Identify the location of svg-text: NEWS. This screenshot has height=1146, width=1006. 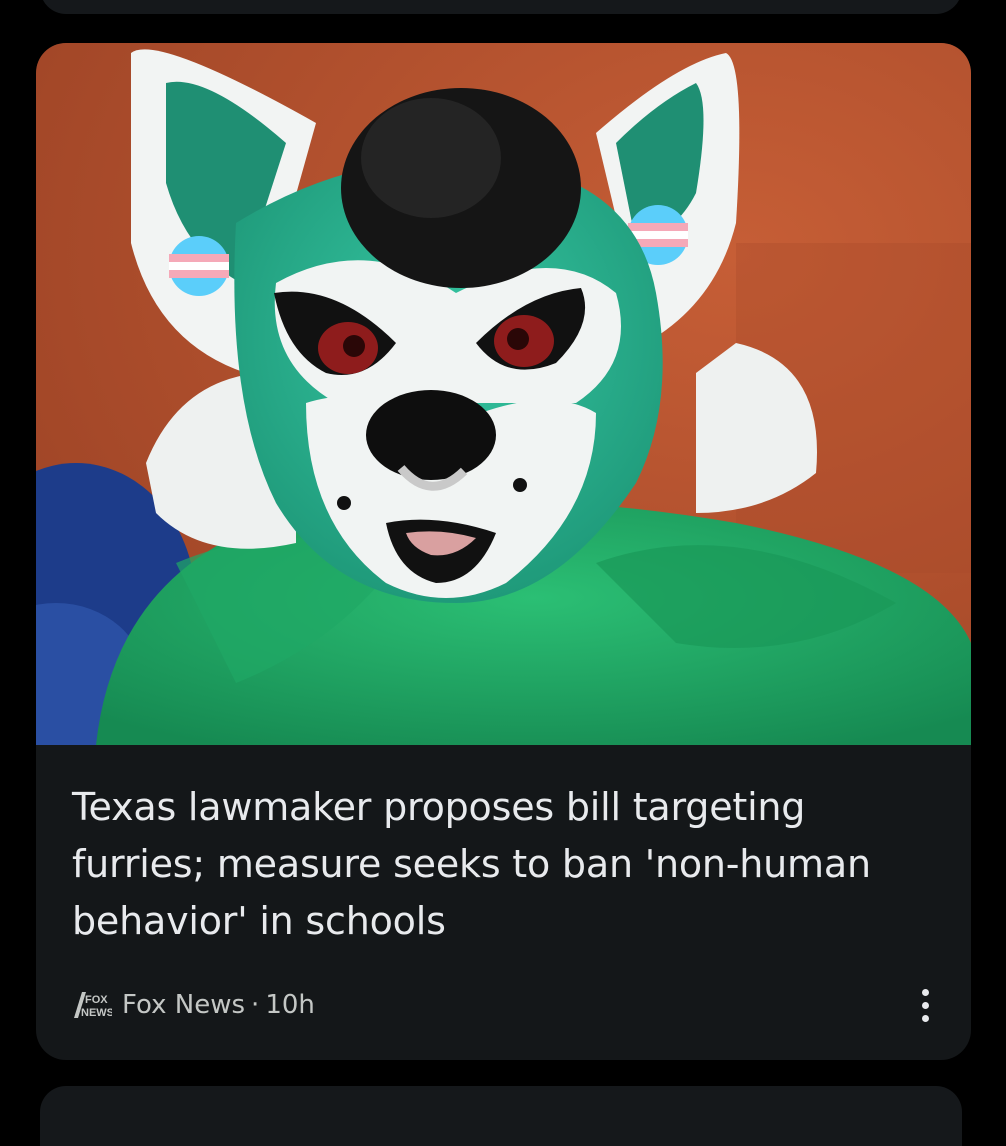
(96, 1013).